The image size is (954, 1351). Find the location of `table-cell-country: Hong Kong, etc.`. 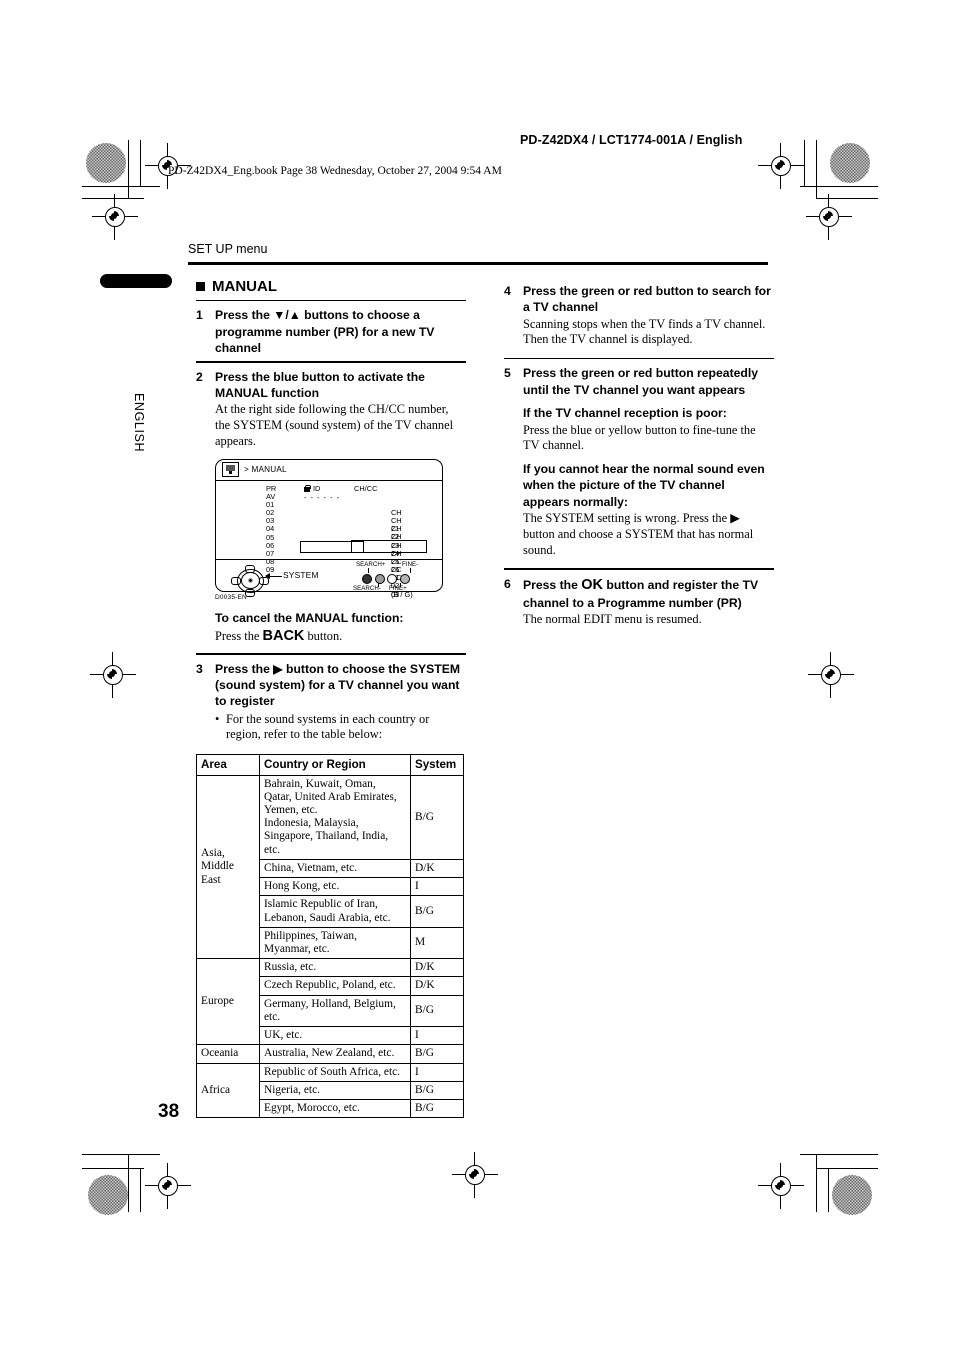

table-cell-country: Hong Kong, etc. is located at coordinates (335, 887).